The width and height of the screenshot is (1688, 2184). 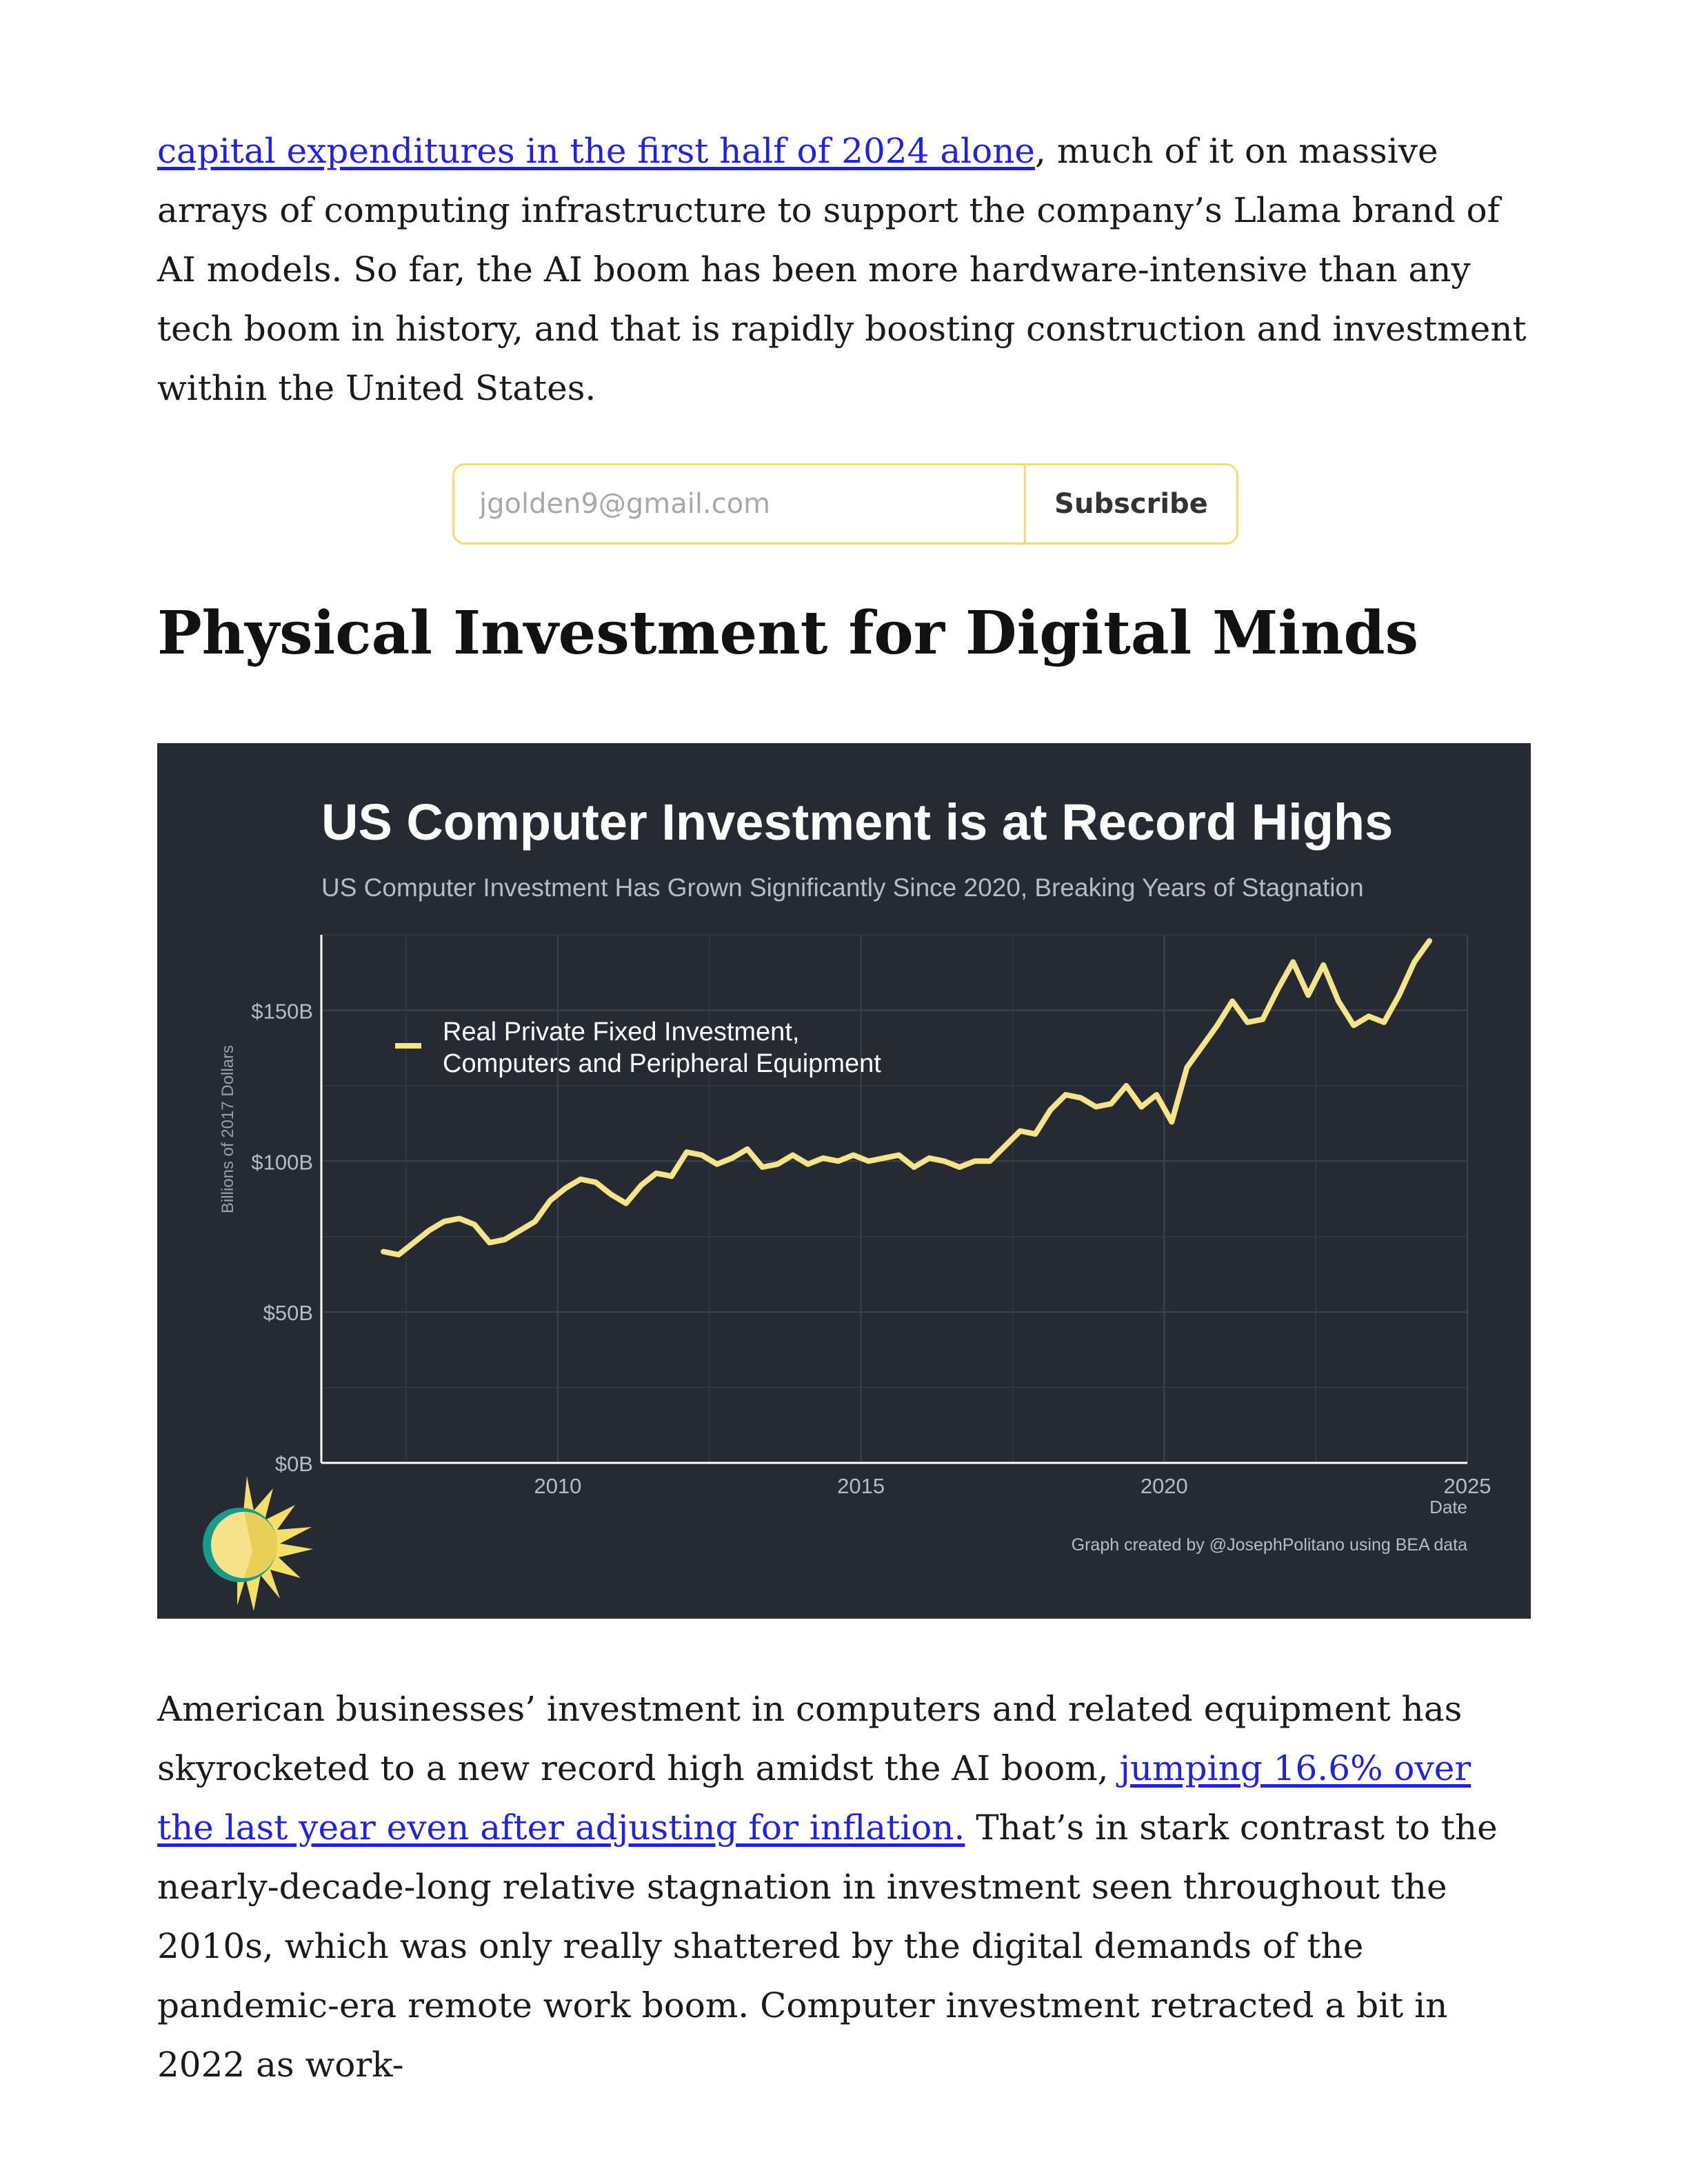 I want to click on y-tick-label: $100B, so click(x=282, y=1162).